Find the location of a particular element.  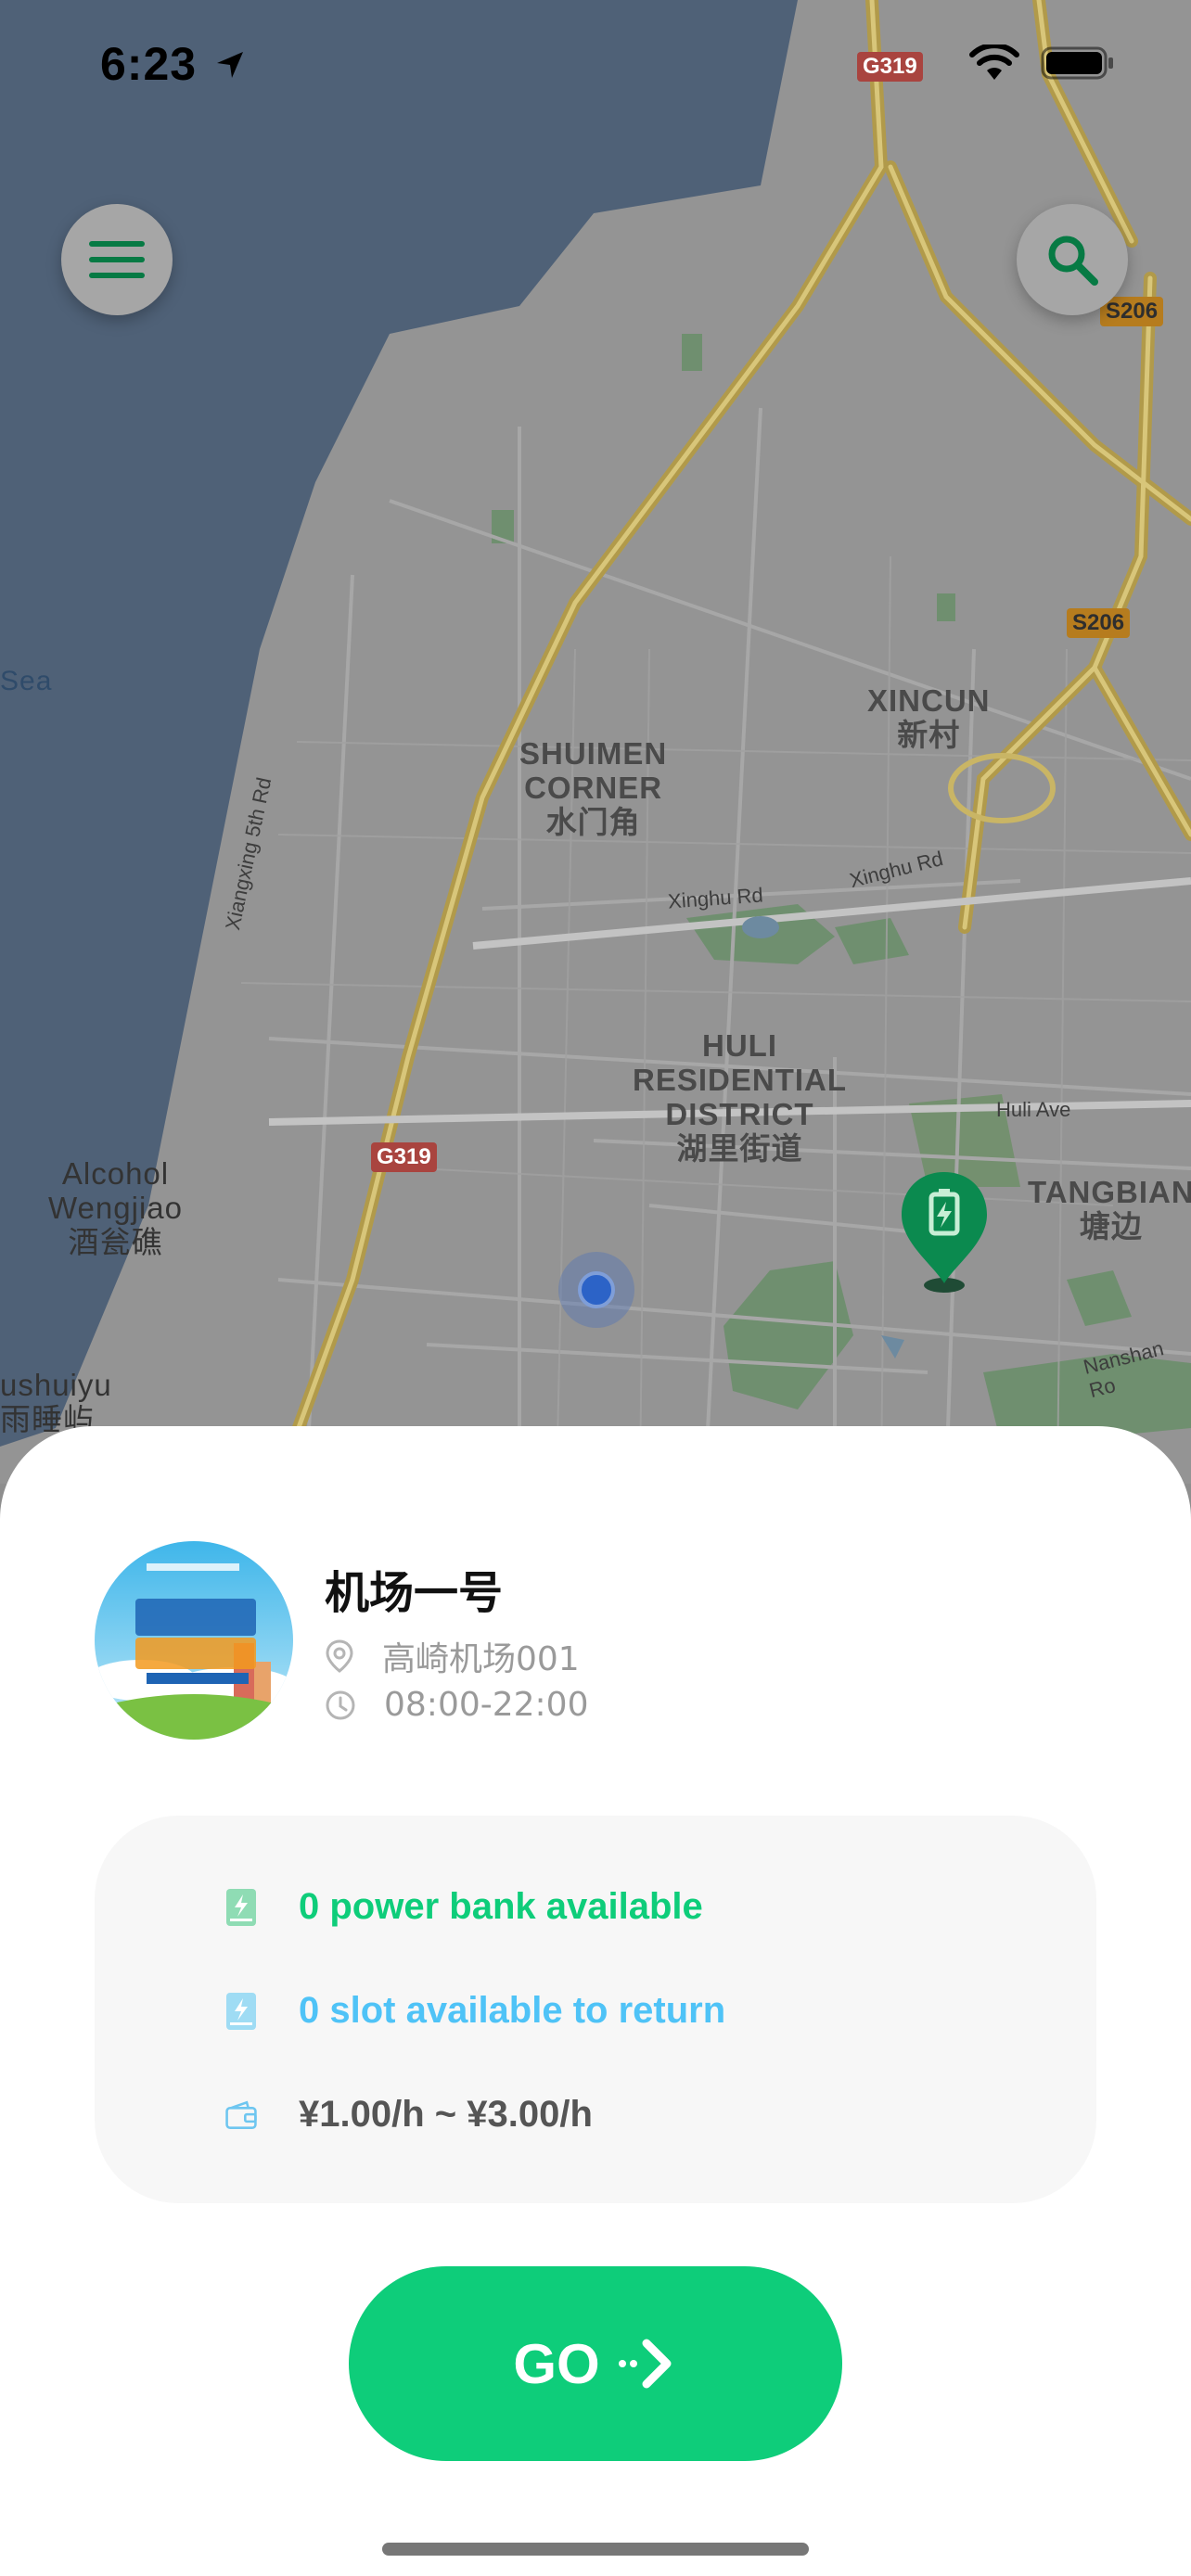

search-icon is located at coordinates (1073, 261).